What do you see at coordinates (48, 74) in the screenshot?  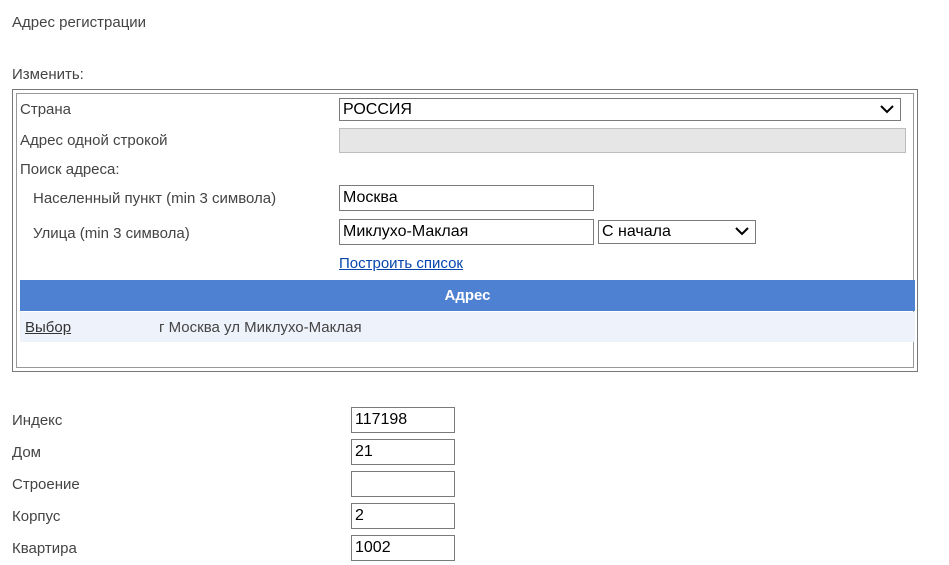 I see `change-label: Изменить:` at bounding box center [48, 74].